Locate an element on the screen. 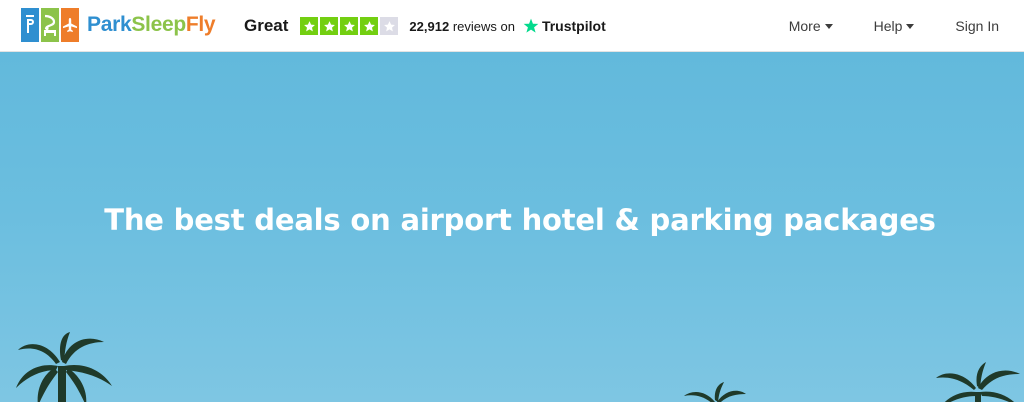 The height and width of the screenshot is (402, 1024). sign-in-label: Sign In is located at coordinates (977, 26).